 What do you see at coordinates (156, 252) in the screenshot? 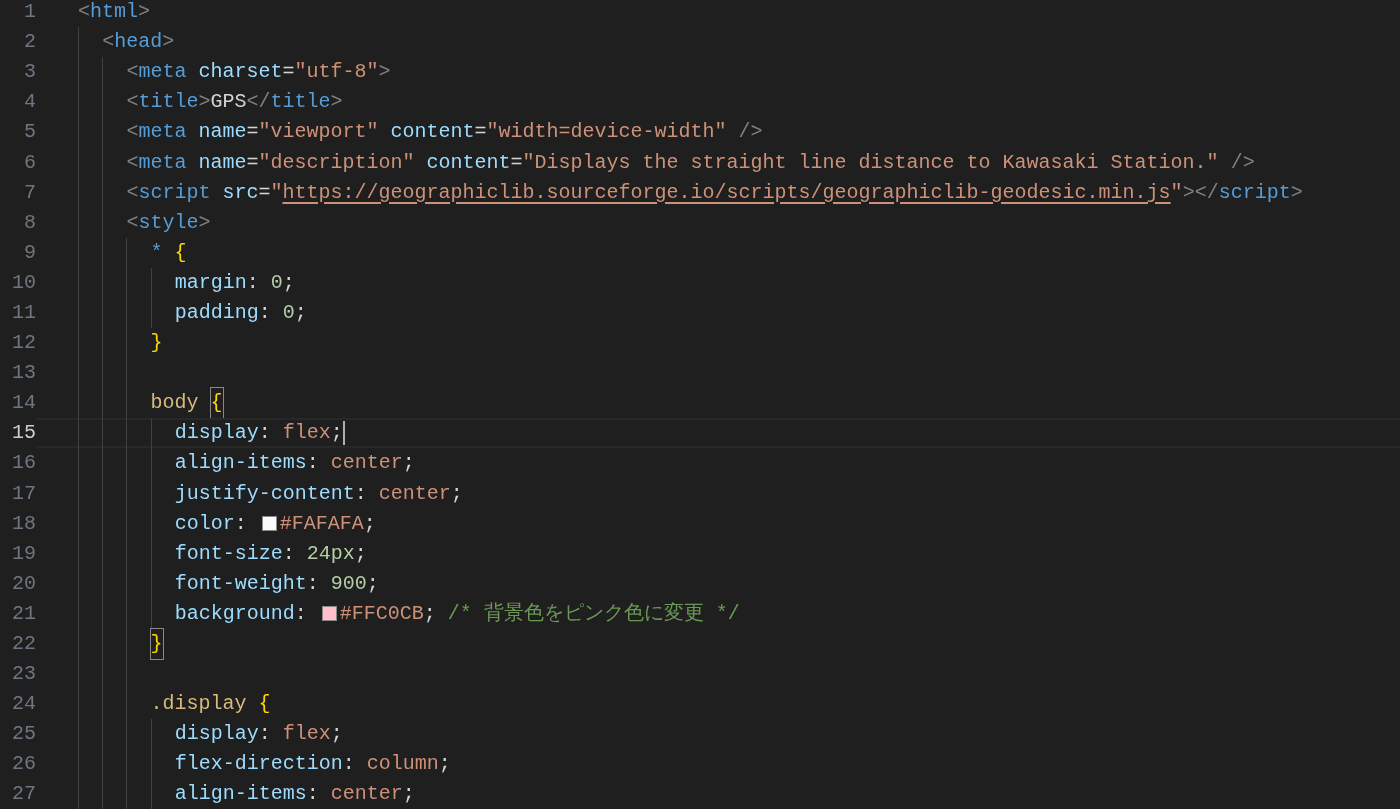
I see `tag-name: *` at bounding box center [156, 252].